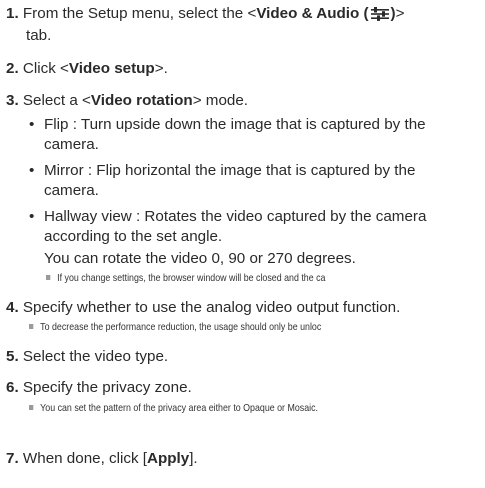 The height and width of the screenshot is (488, 485). I want to click on step-text: Select a <, so click(56, 100).